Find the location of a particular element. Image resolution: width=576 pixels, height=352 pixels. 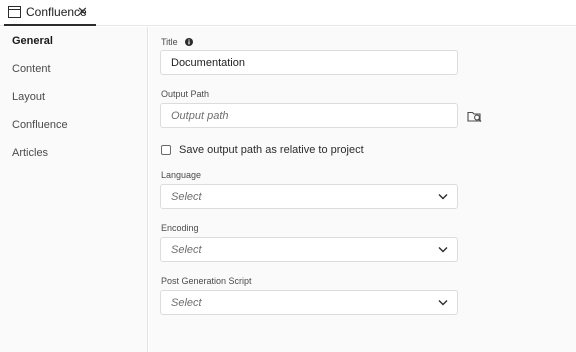

window-icon is located at coordinates (14, 12).